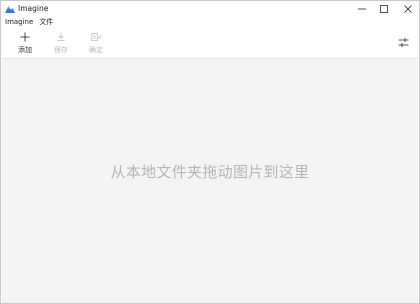 The width and height of the screenshot is (420, 304). Describe the element at coordinates (96, 50) in the screenshot. I see `confirm-button-label: 确定` at that location.